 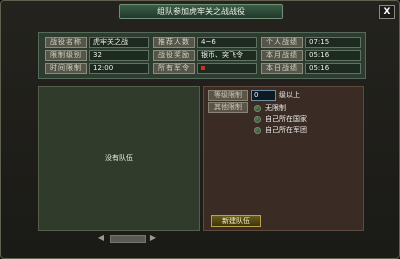 I want to click on scroll-left-arrow-icon: ◀, so click(x=101, y=238).